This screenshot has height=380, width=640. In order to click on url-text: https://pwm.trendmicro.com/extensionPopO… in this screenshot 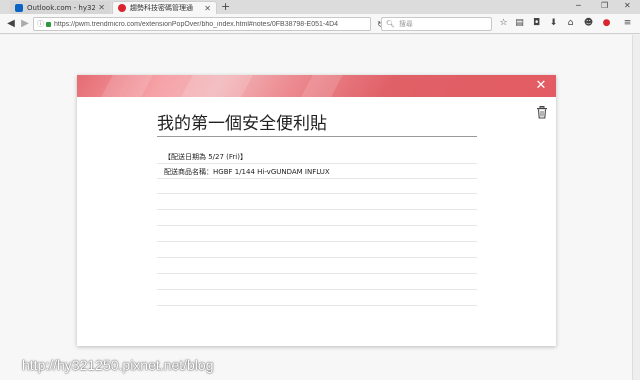, I will do `click(212, 24)`.